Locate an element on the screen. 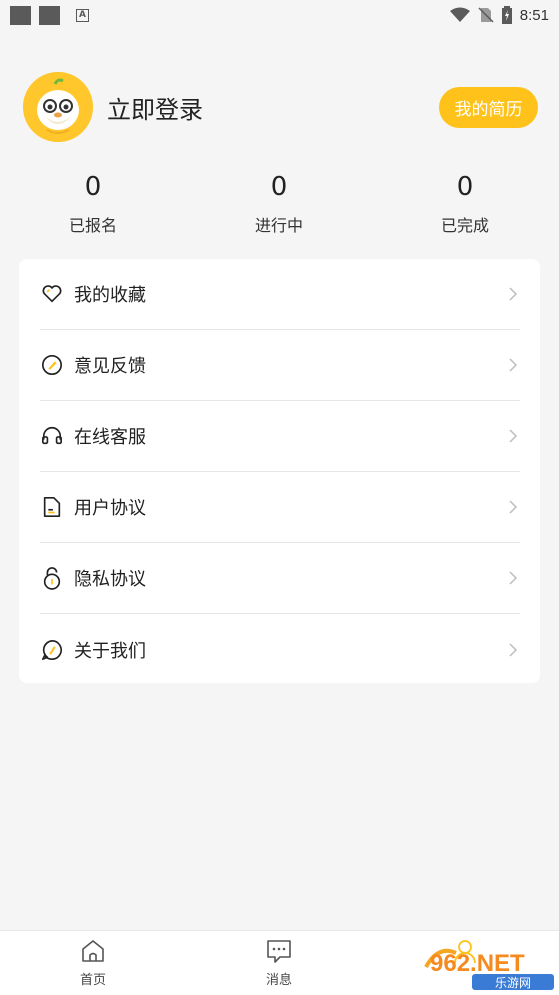 The image size is (559, 995). login-link: 立即登录 is located at coordinates (155, 107).